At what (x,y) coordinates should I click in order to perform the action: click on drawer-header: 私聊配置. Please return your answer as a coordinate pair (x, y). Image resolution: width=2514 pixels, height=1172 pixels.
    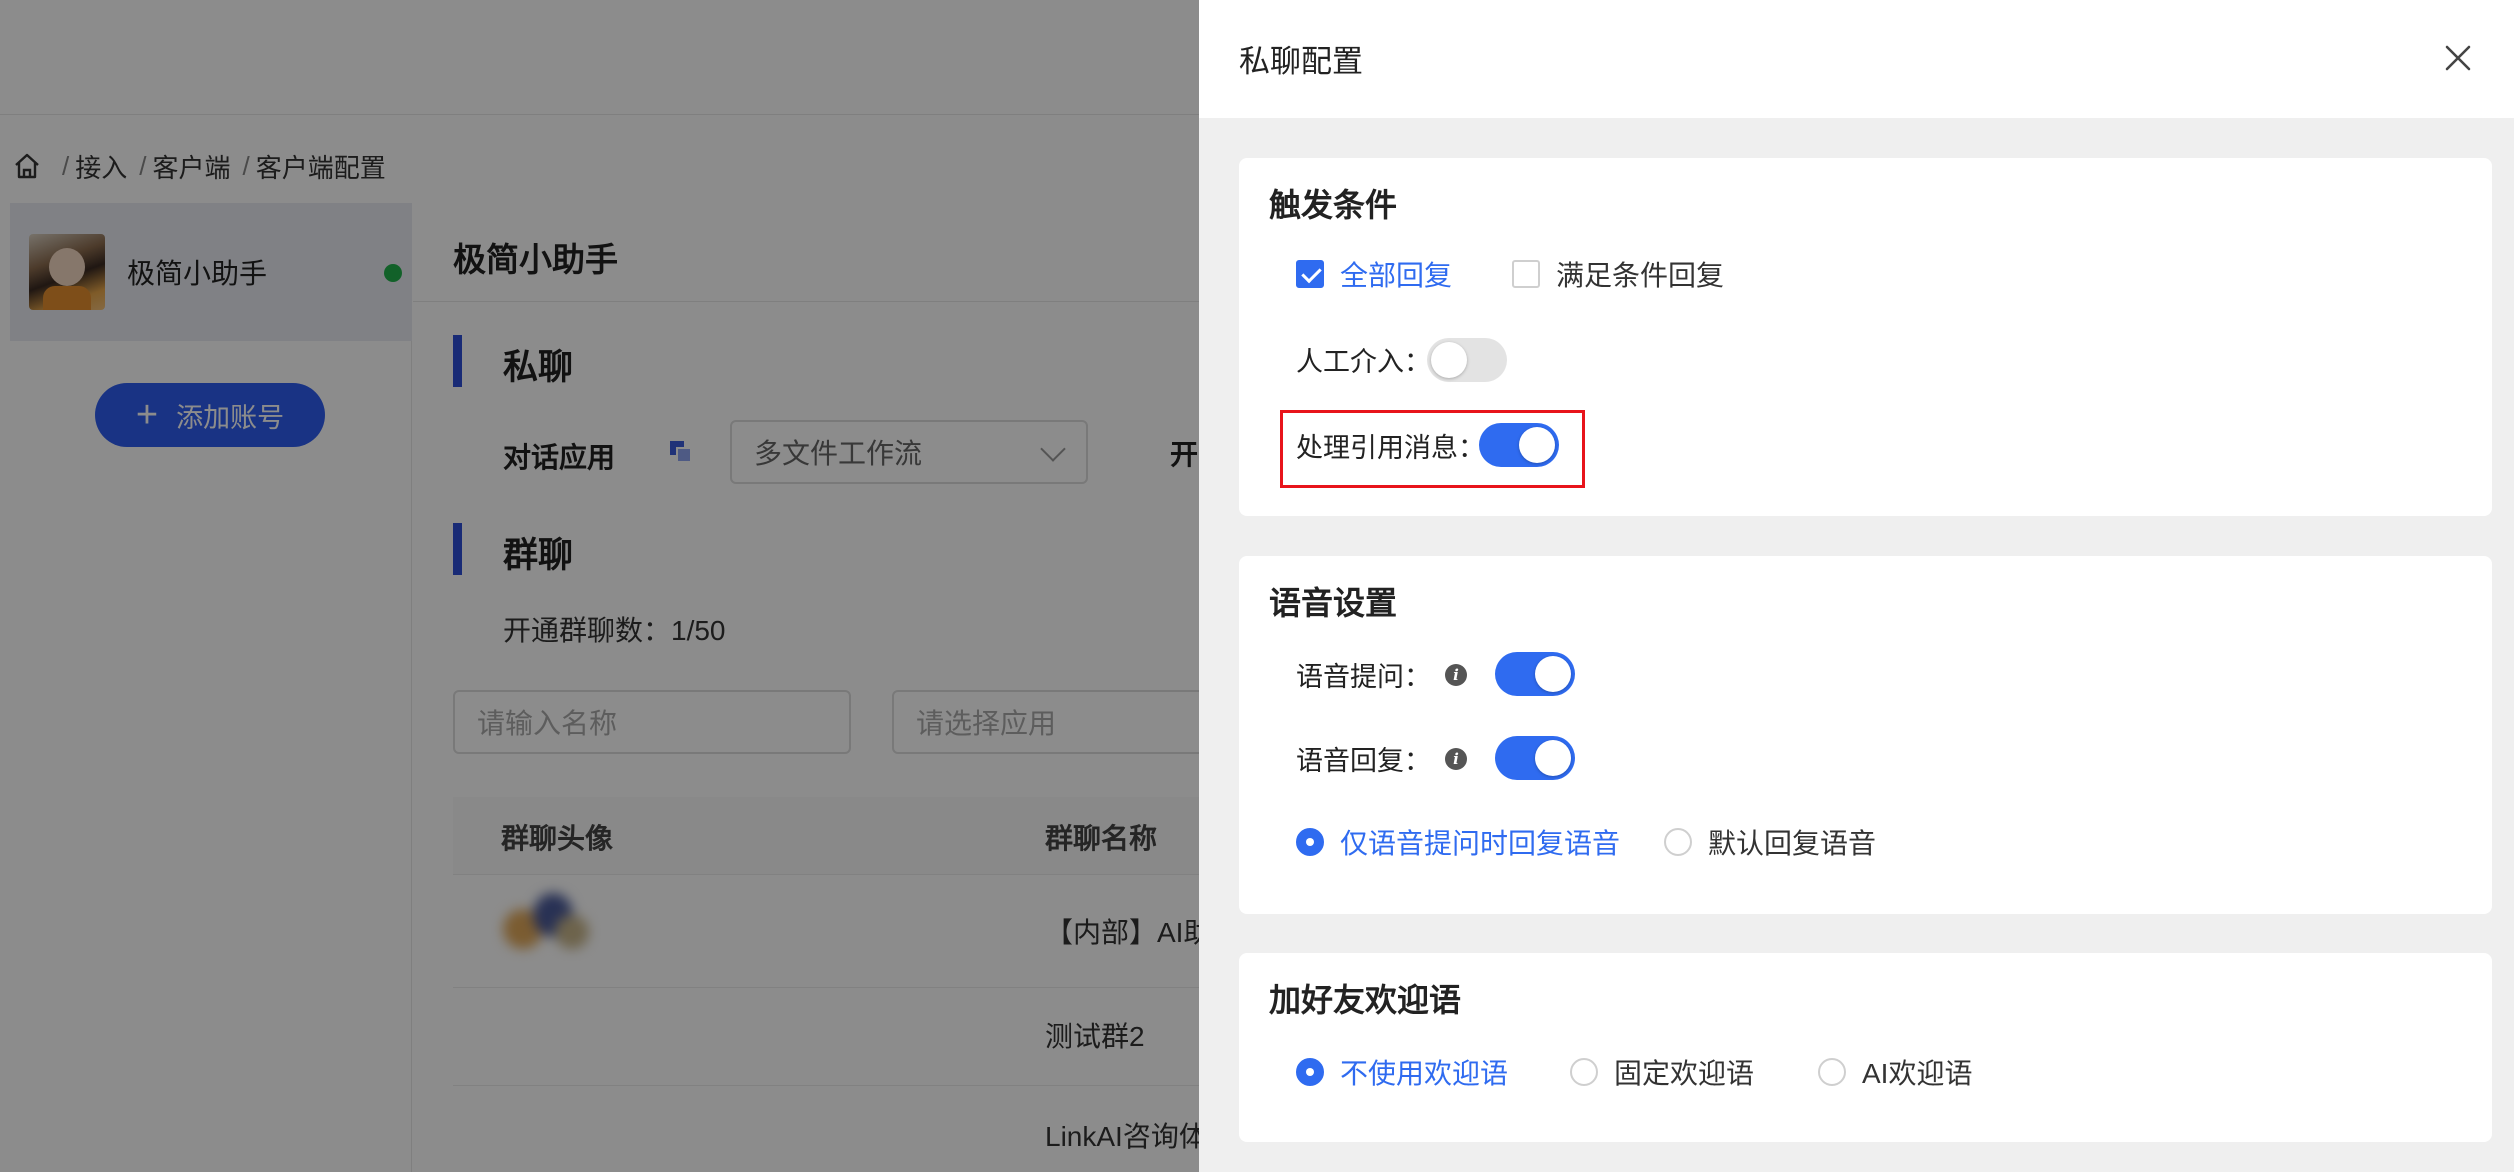
    Looking at the image, I should click on (1856, 59).